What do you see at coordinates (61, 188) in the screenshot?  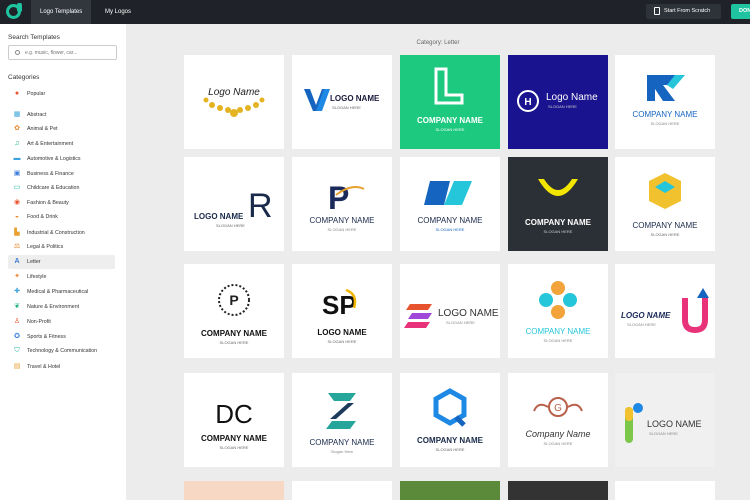 I see `category-childcare: ▭ Childcare & Education` at bounding box center [61, 188].